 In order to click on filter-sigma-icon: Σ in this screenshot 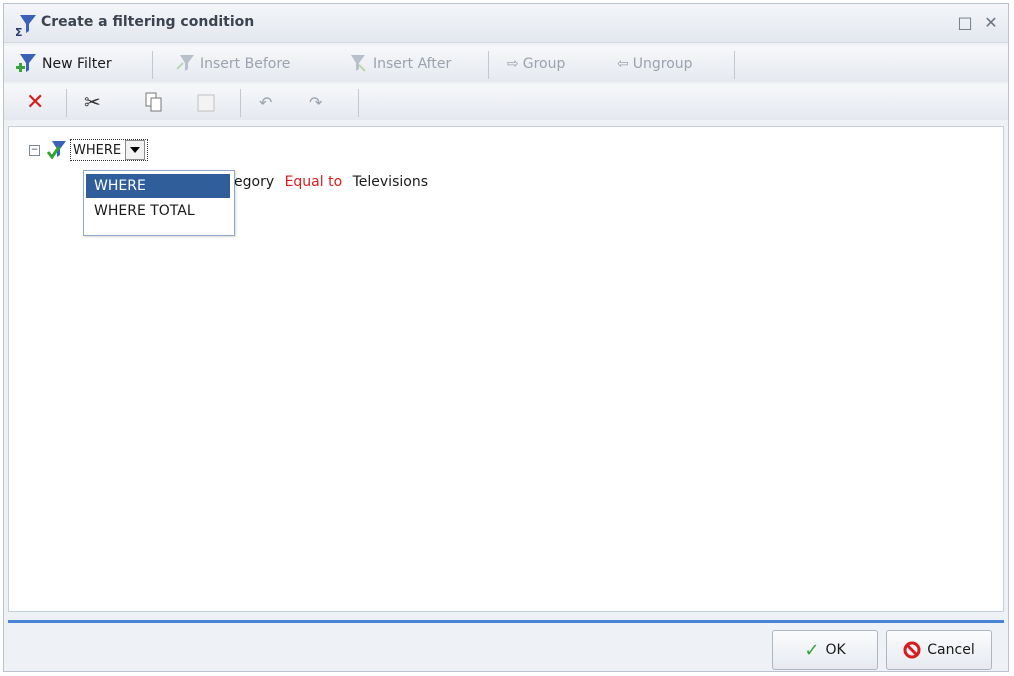, I will do `click(25, 26)`.